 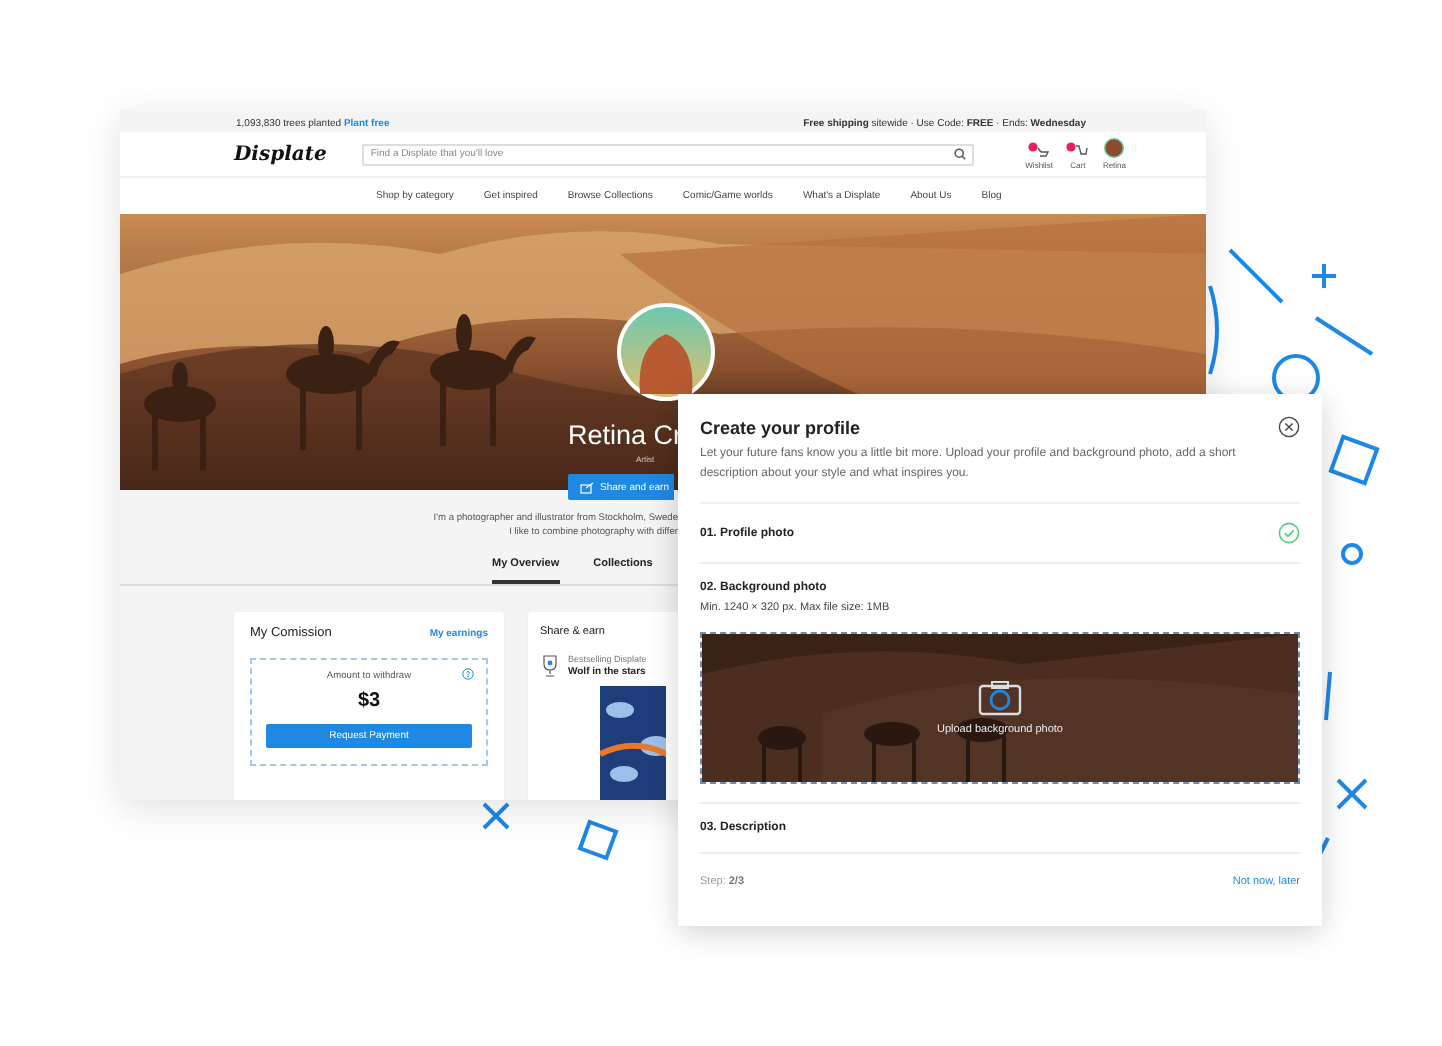 I want to click on circle-shape, so click(x=1352, y=554).